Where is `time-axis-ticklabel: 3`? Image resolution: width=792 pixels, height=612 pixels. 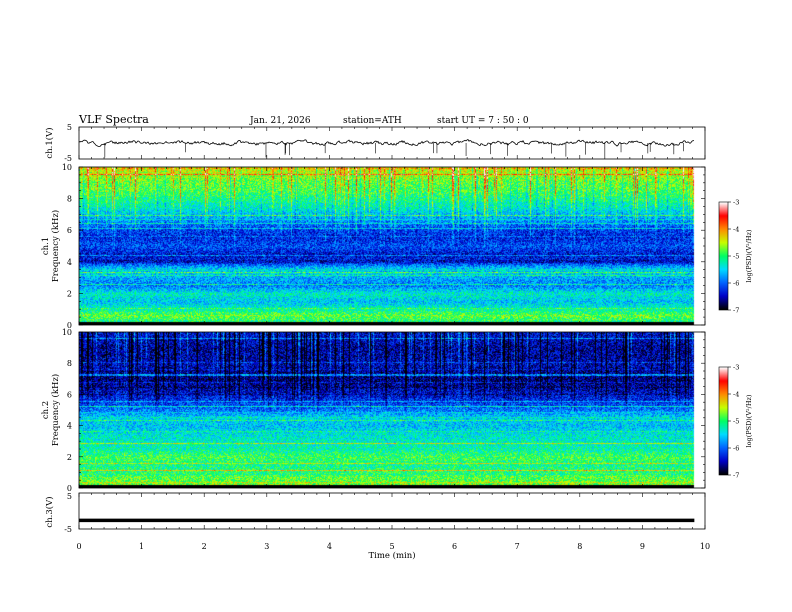
time-axis-ticklabel: 3 is located at coordinates (266, 546).